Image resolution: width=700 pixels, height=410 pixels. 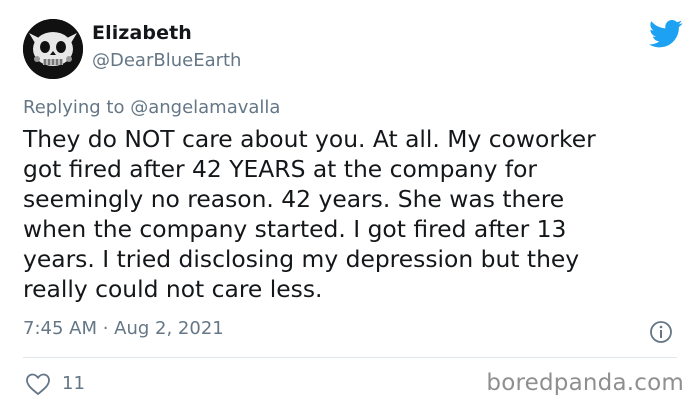 What do you see at coordinates (353, 49) in the screenshot?
I see `tweet-header: Elizabeth @DearBlueEarth` at bounding box center [353, 49].